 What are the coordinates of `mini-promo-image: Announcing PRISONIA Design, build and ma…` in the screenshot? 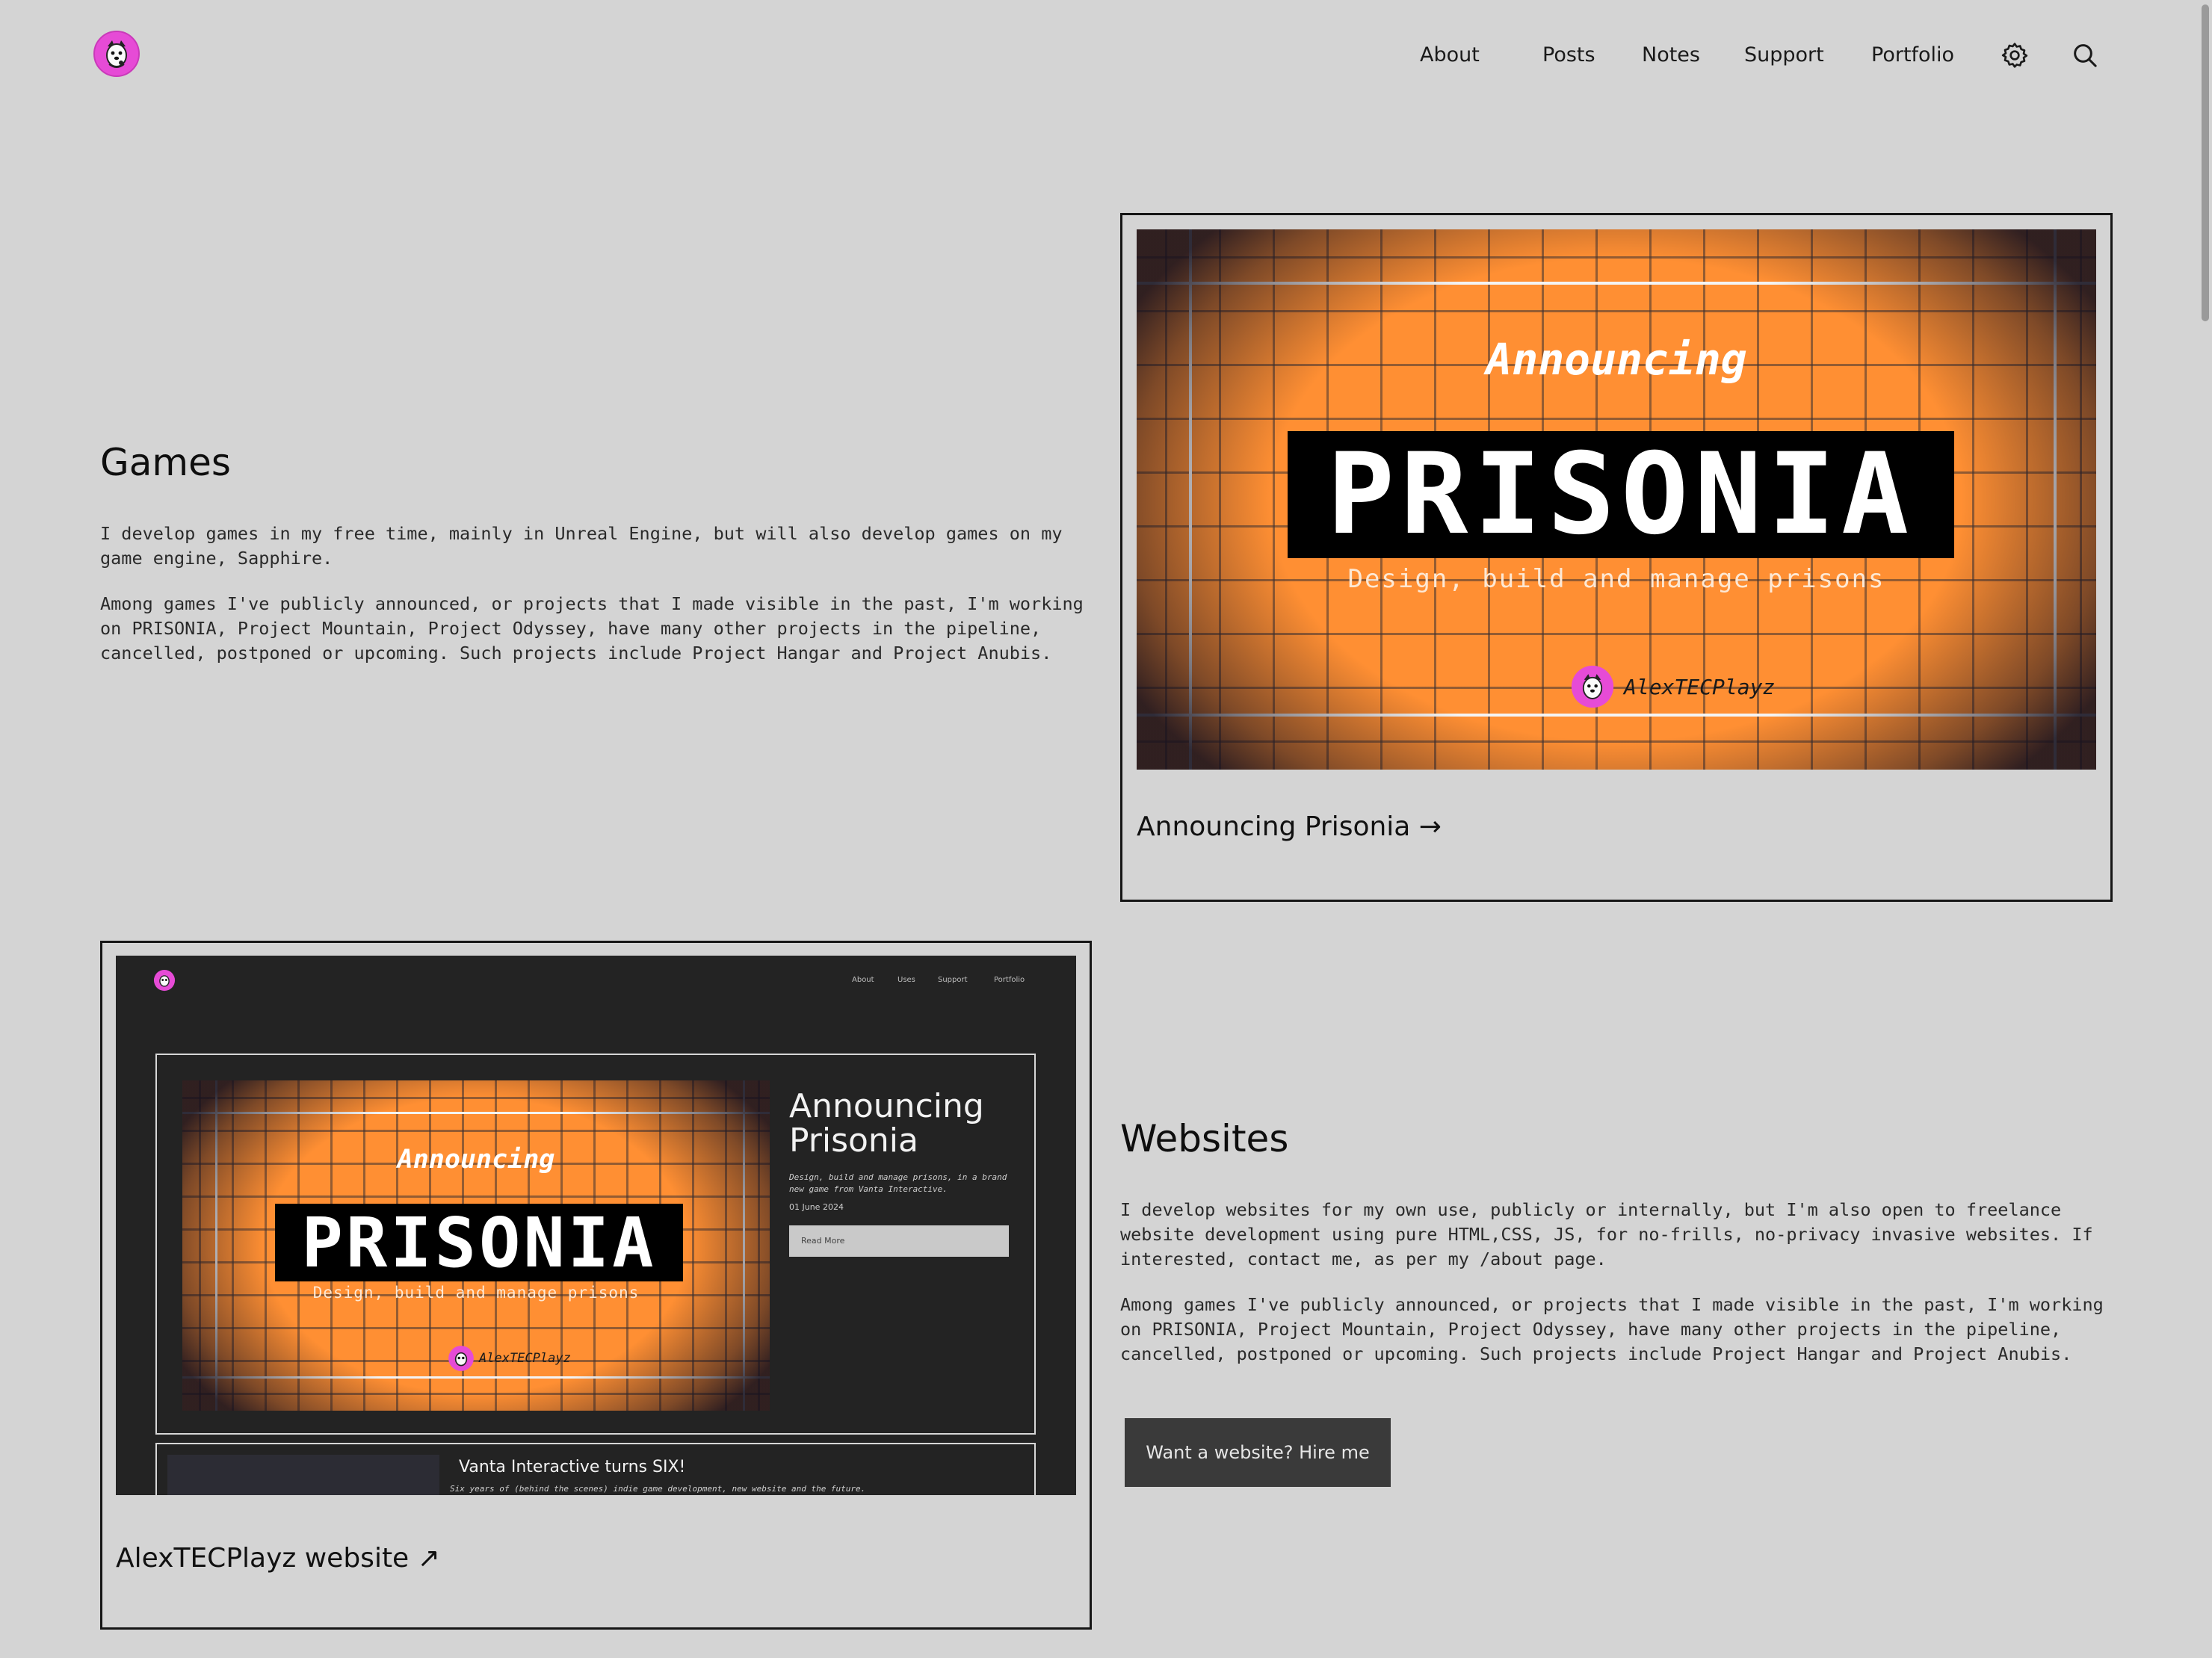 It's located at (476, 1245).